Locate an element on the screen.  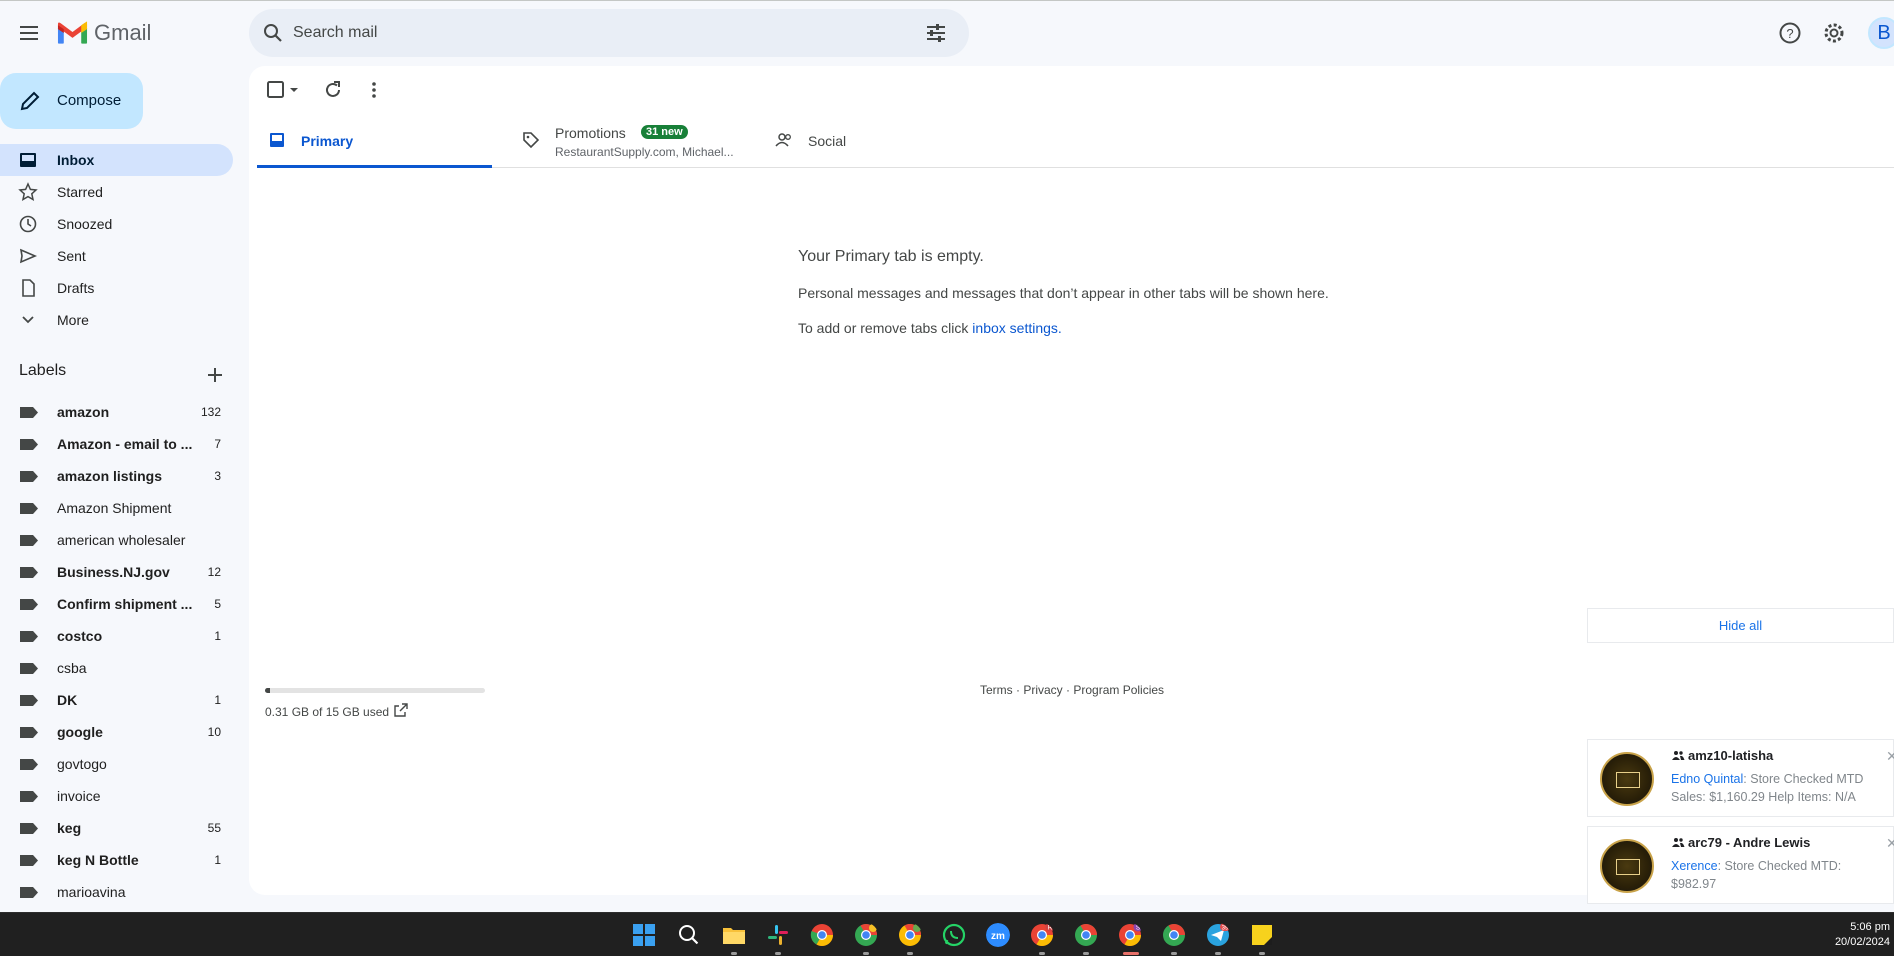
sidebar-item-drafts: Drafts is located at coordinates (116, 288).